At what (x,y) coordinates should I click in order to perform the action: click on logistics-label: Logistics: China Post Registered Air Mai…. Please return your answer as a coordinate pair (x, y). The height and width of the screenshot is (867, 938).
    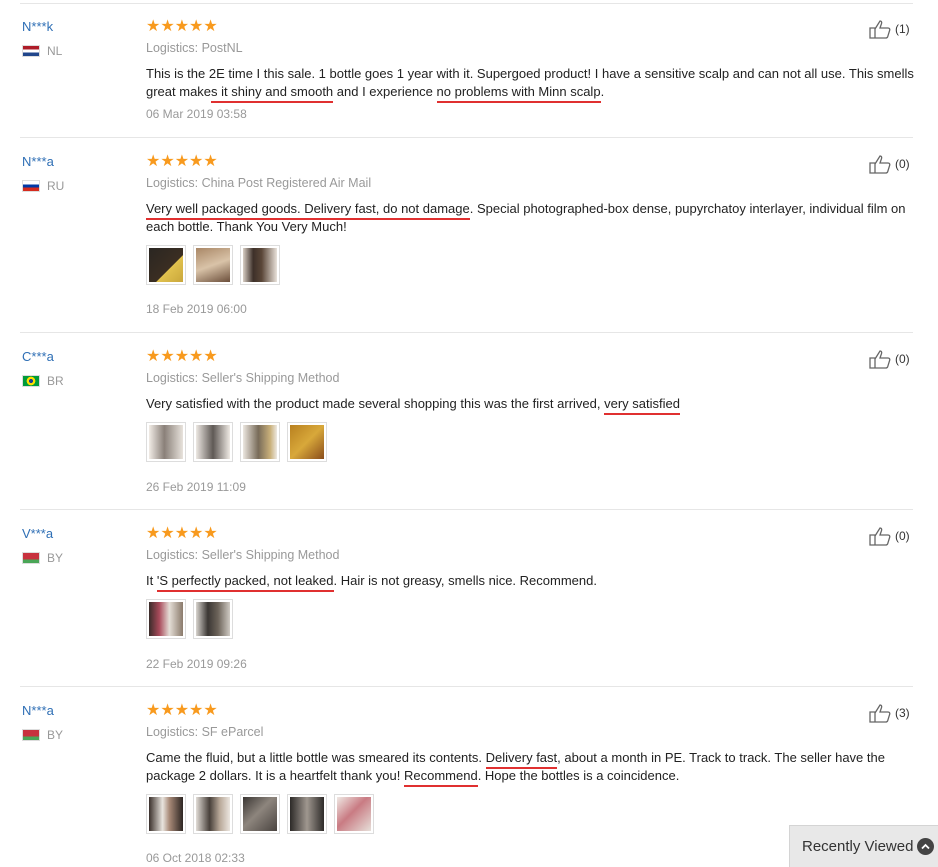
    Looking at the image, I should click on (259, 183).